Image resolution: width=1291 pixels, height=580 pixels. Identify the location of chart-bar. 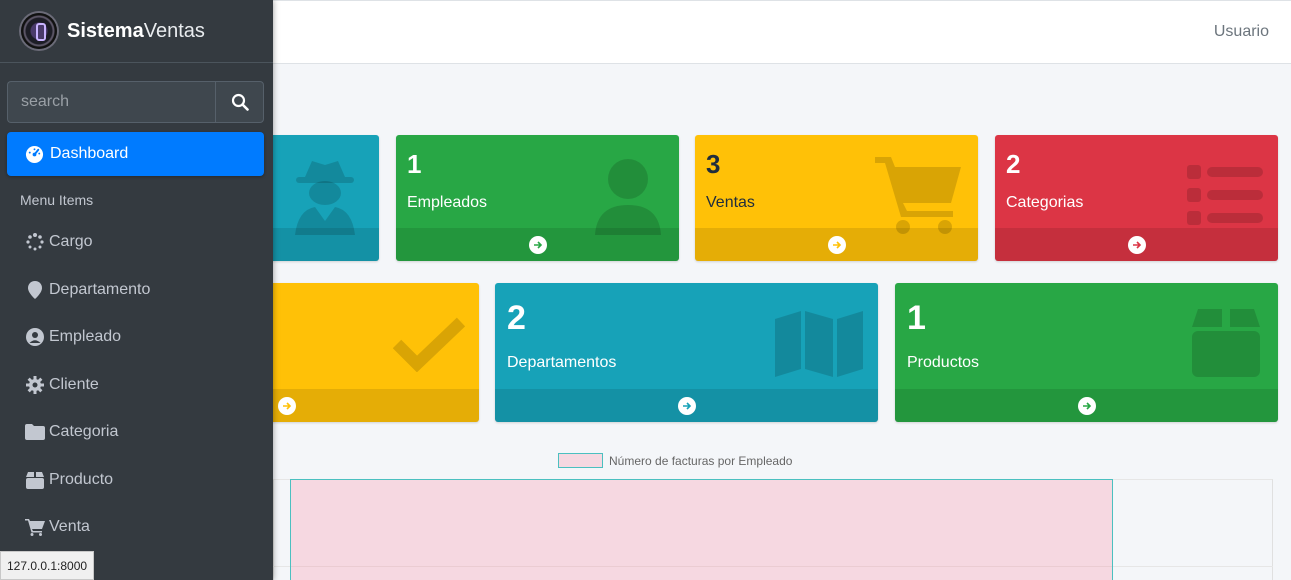
(701, 529).